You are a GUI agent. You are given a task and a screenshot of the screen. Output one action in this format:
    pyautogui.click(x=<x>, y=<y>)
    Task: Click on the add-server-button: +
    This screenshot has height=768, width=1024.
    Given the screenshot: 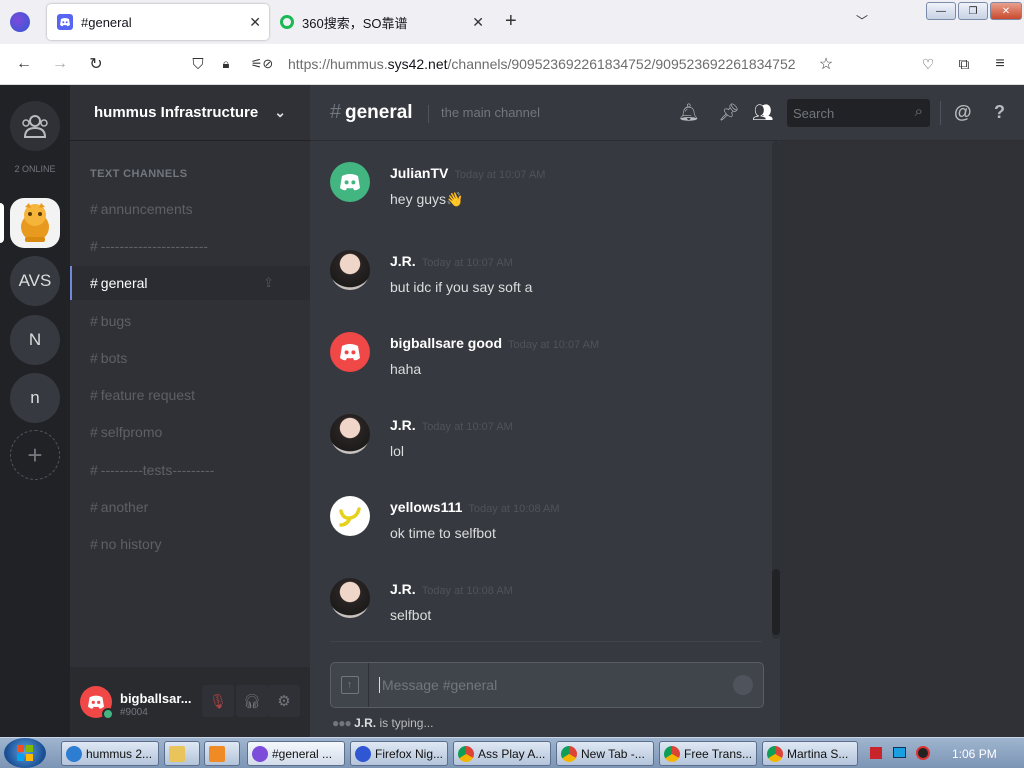 What is the action you would take?
    pyautogui.click(x=35, y=455)
    